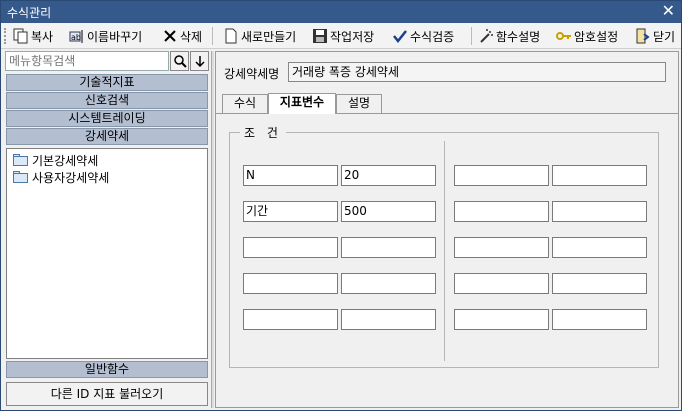 The width and height of the screenshot is (682, 411). I want to click on new-button: 새로만들기, so click(259, 36).